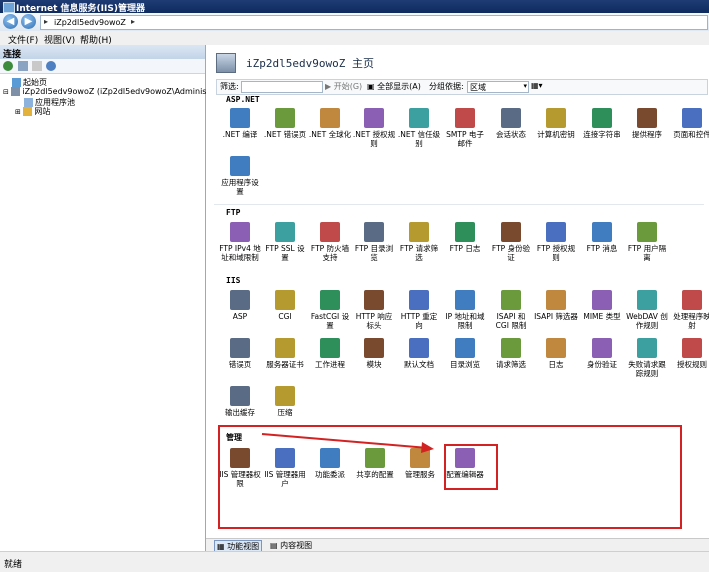  Describe the element at coordinates (537, 85) in the screenshot. I see `view-mode-icon: ▦▾` at that location.